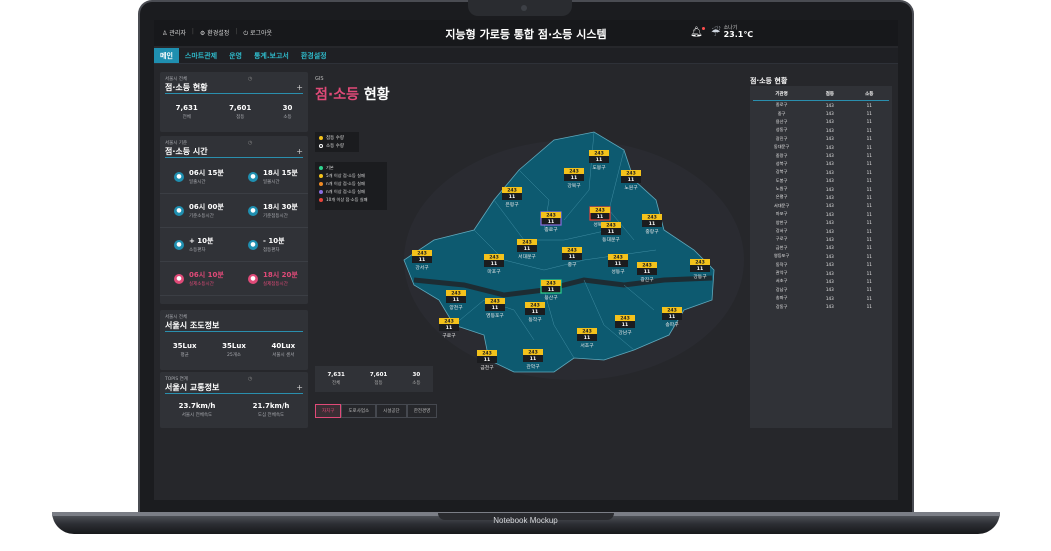 This screenshot has width=1051, height=551. What do you see at coordinates (781, 205) in the screenshot?
I see `table-cell: 서대문구` at bounding box center [781, 205].